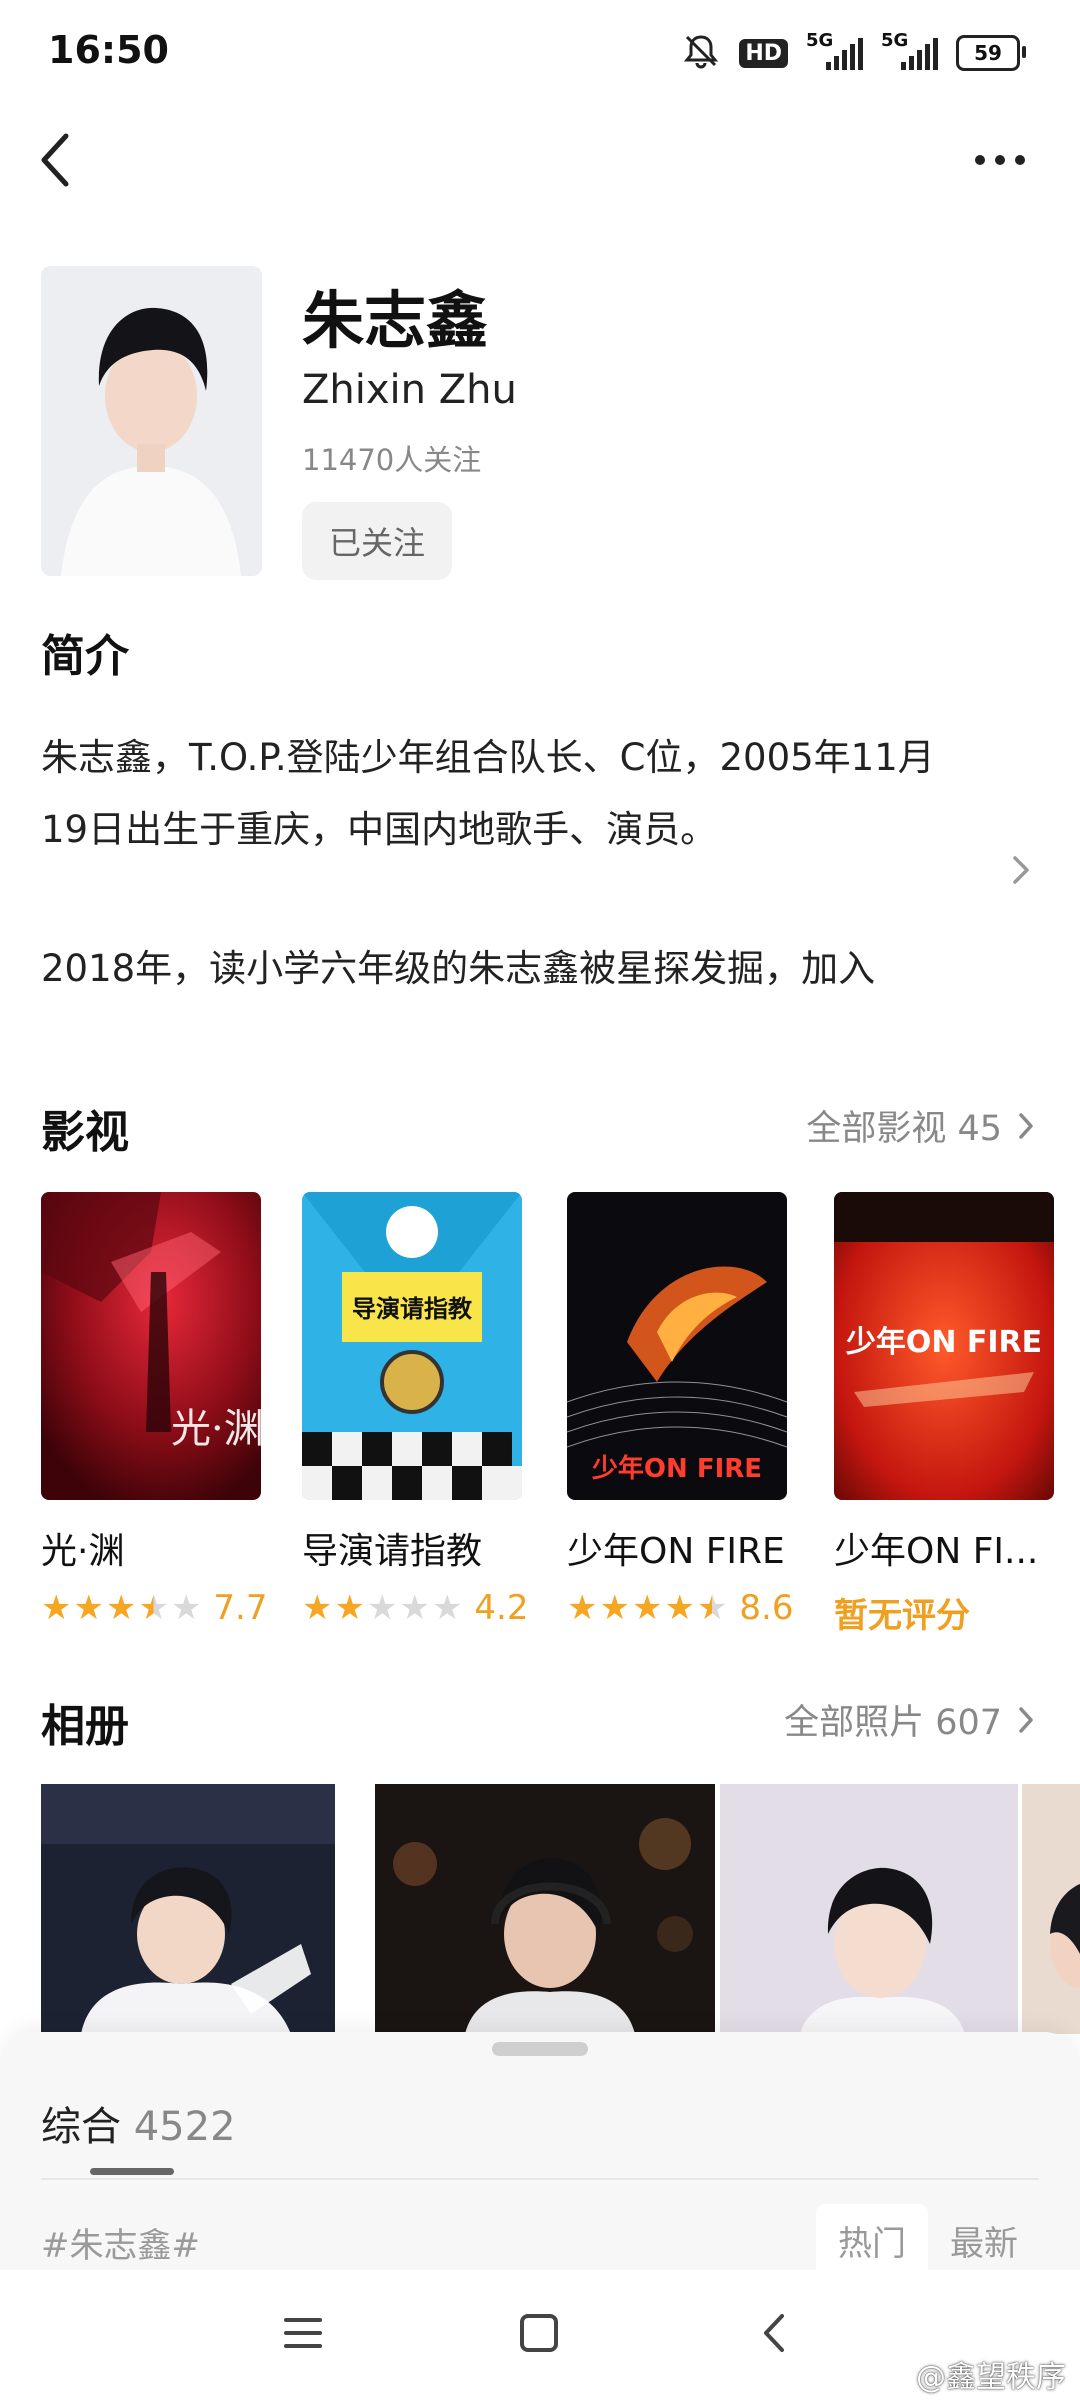 This screenshot has width=1080, height=2400. Describe the element at coordinates (676, 1468) in the screenshot. I see `poster-3-title: 少年ON FIRE` at that location.